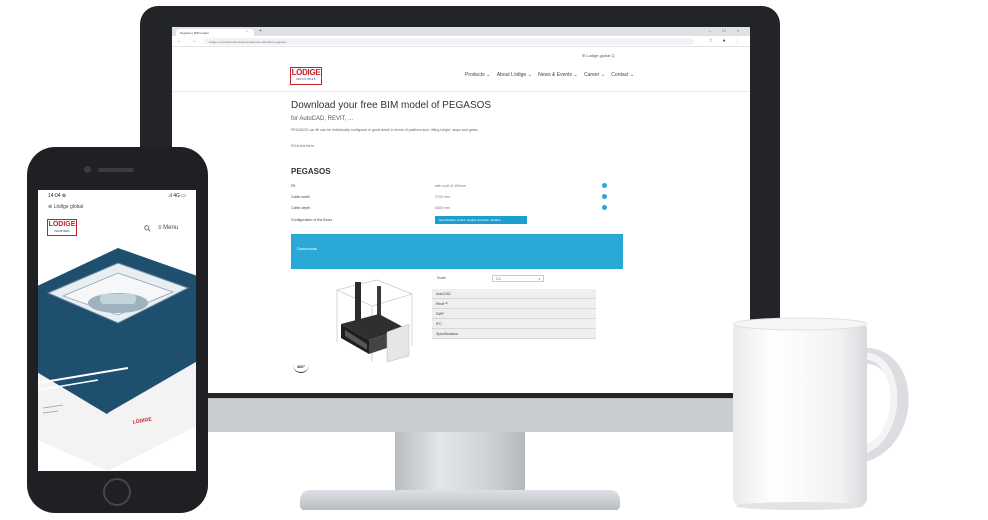 The width and height of the screenshot is (988, 520). What do you see at coordinates (451, 198) in the screenshot?
I see `config-row-width: Cabin width 2700 mm` at bounding box center [451, 198].